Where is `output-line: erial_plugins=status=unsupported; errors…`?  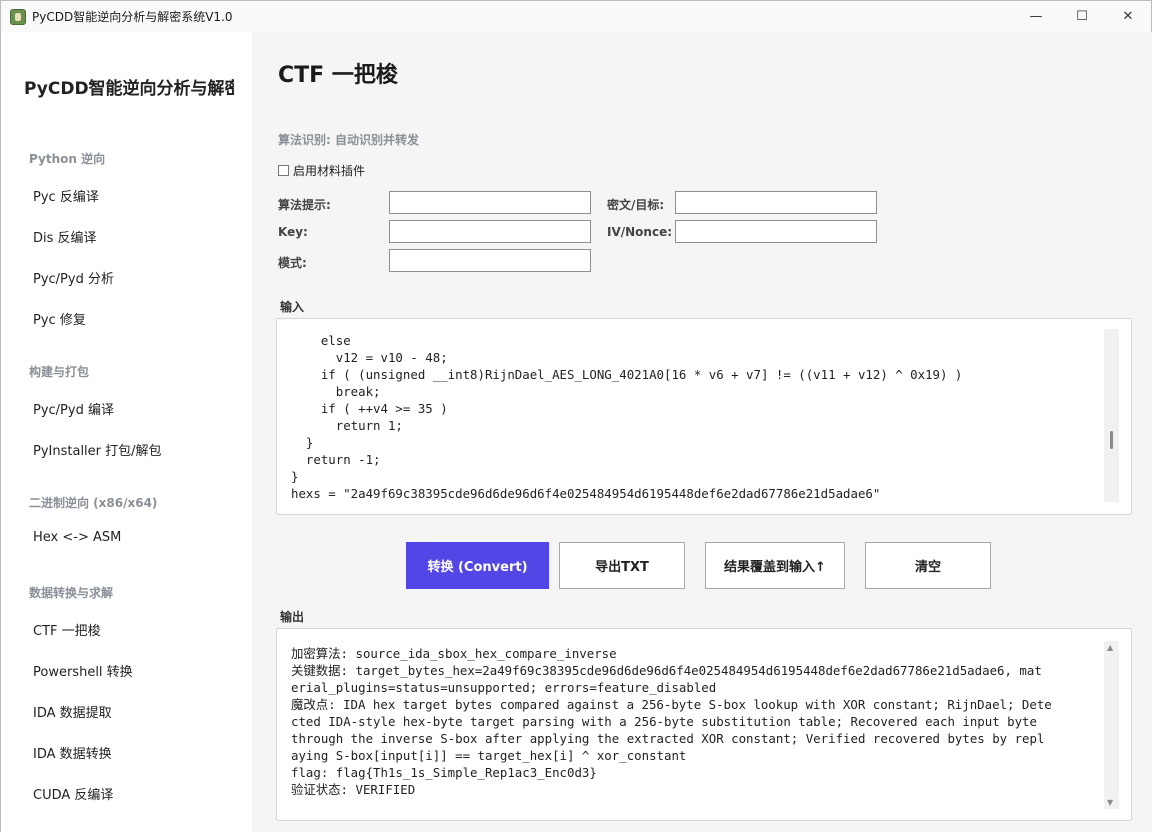
output-line: erial_plugins=status=unsupported; errors… is located at coordinates (504, 687).